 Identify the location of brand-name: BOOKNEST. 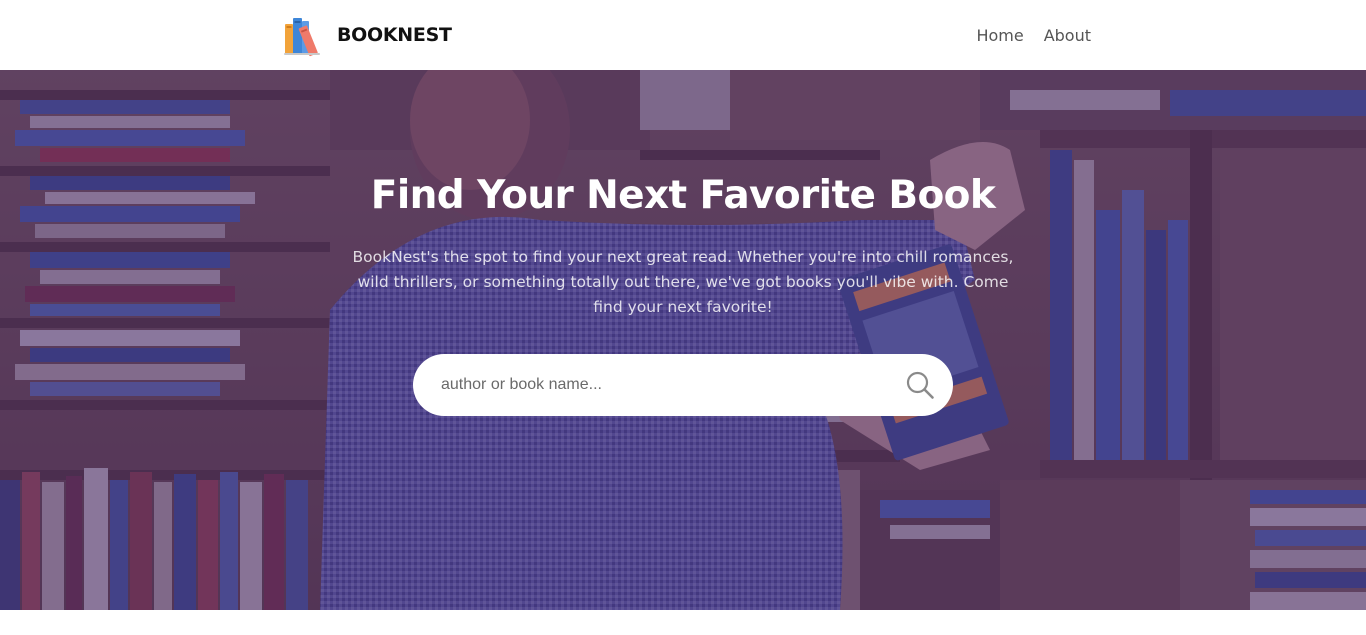
(394, 35).